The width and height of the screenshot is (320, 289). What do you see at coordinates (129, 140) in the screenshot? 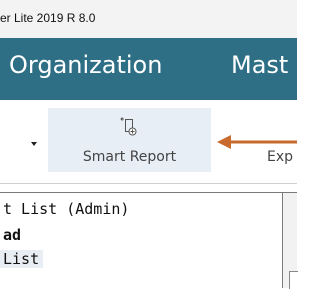
I see `smart-report-button: Smart Report` at bounding box center [129, 140].